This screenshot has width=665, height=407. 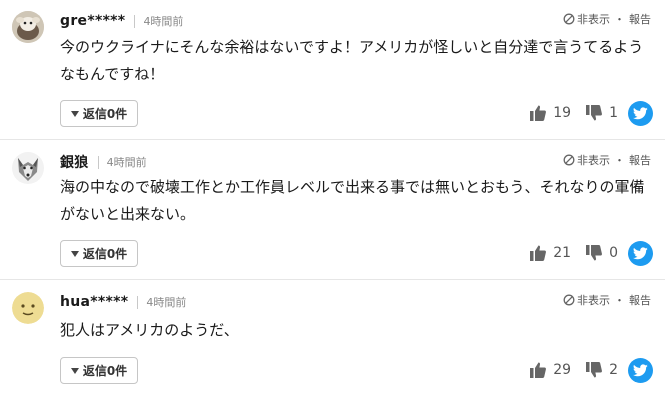 I want to click on comment-actions: 21 0, so click(x=591, y=253).